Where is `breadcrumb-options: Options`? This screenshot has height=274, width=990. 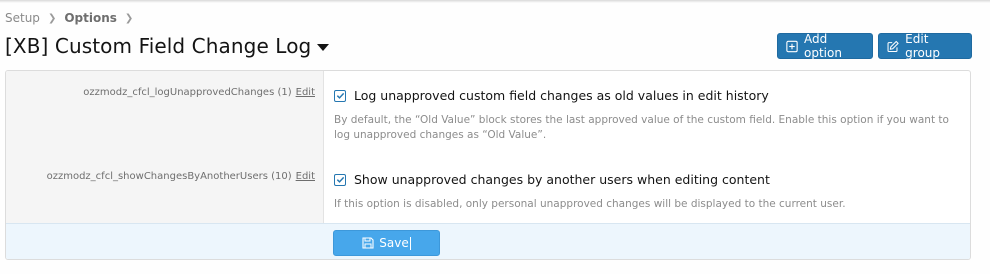
breadcrumb-options: Options is located at coordinates (90, 18).